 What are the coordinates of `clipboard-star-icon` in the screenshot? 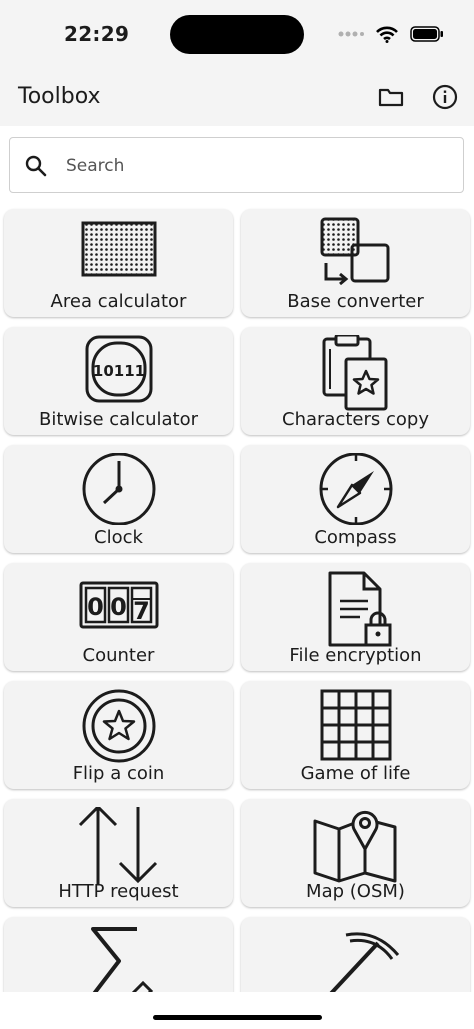 It's located at (354, 373).